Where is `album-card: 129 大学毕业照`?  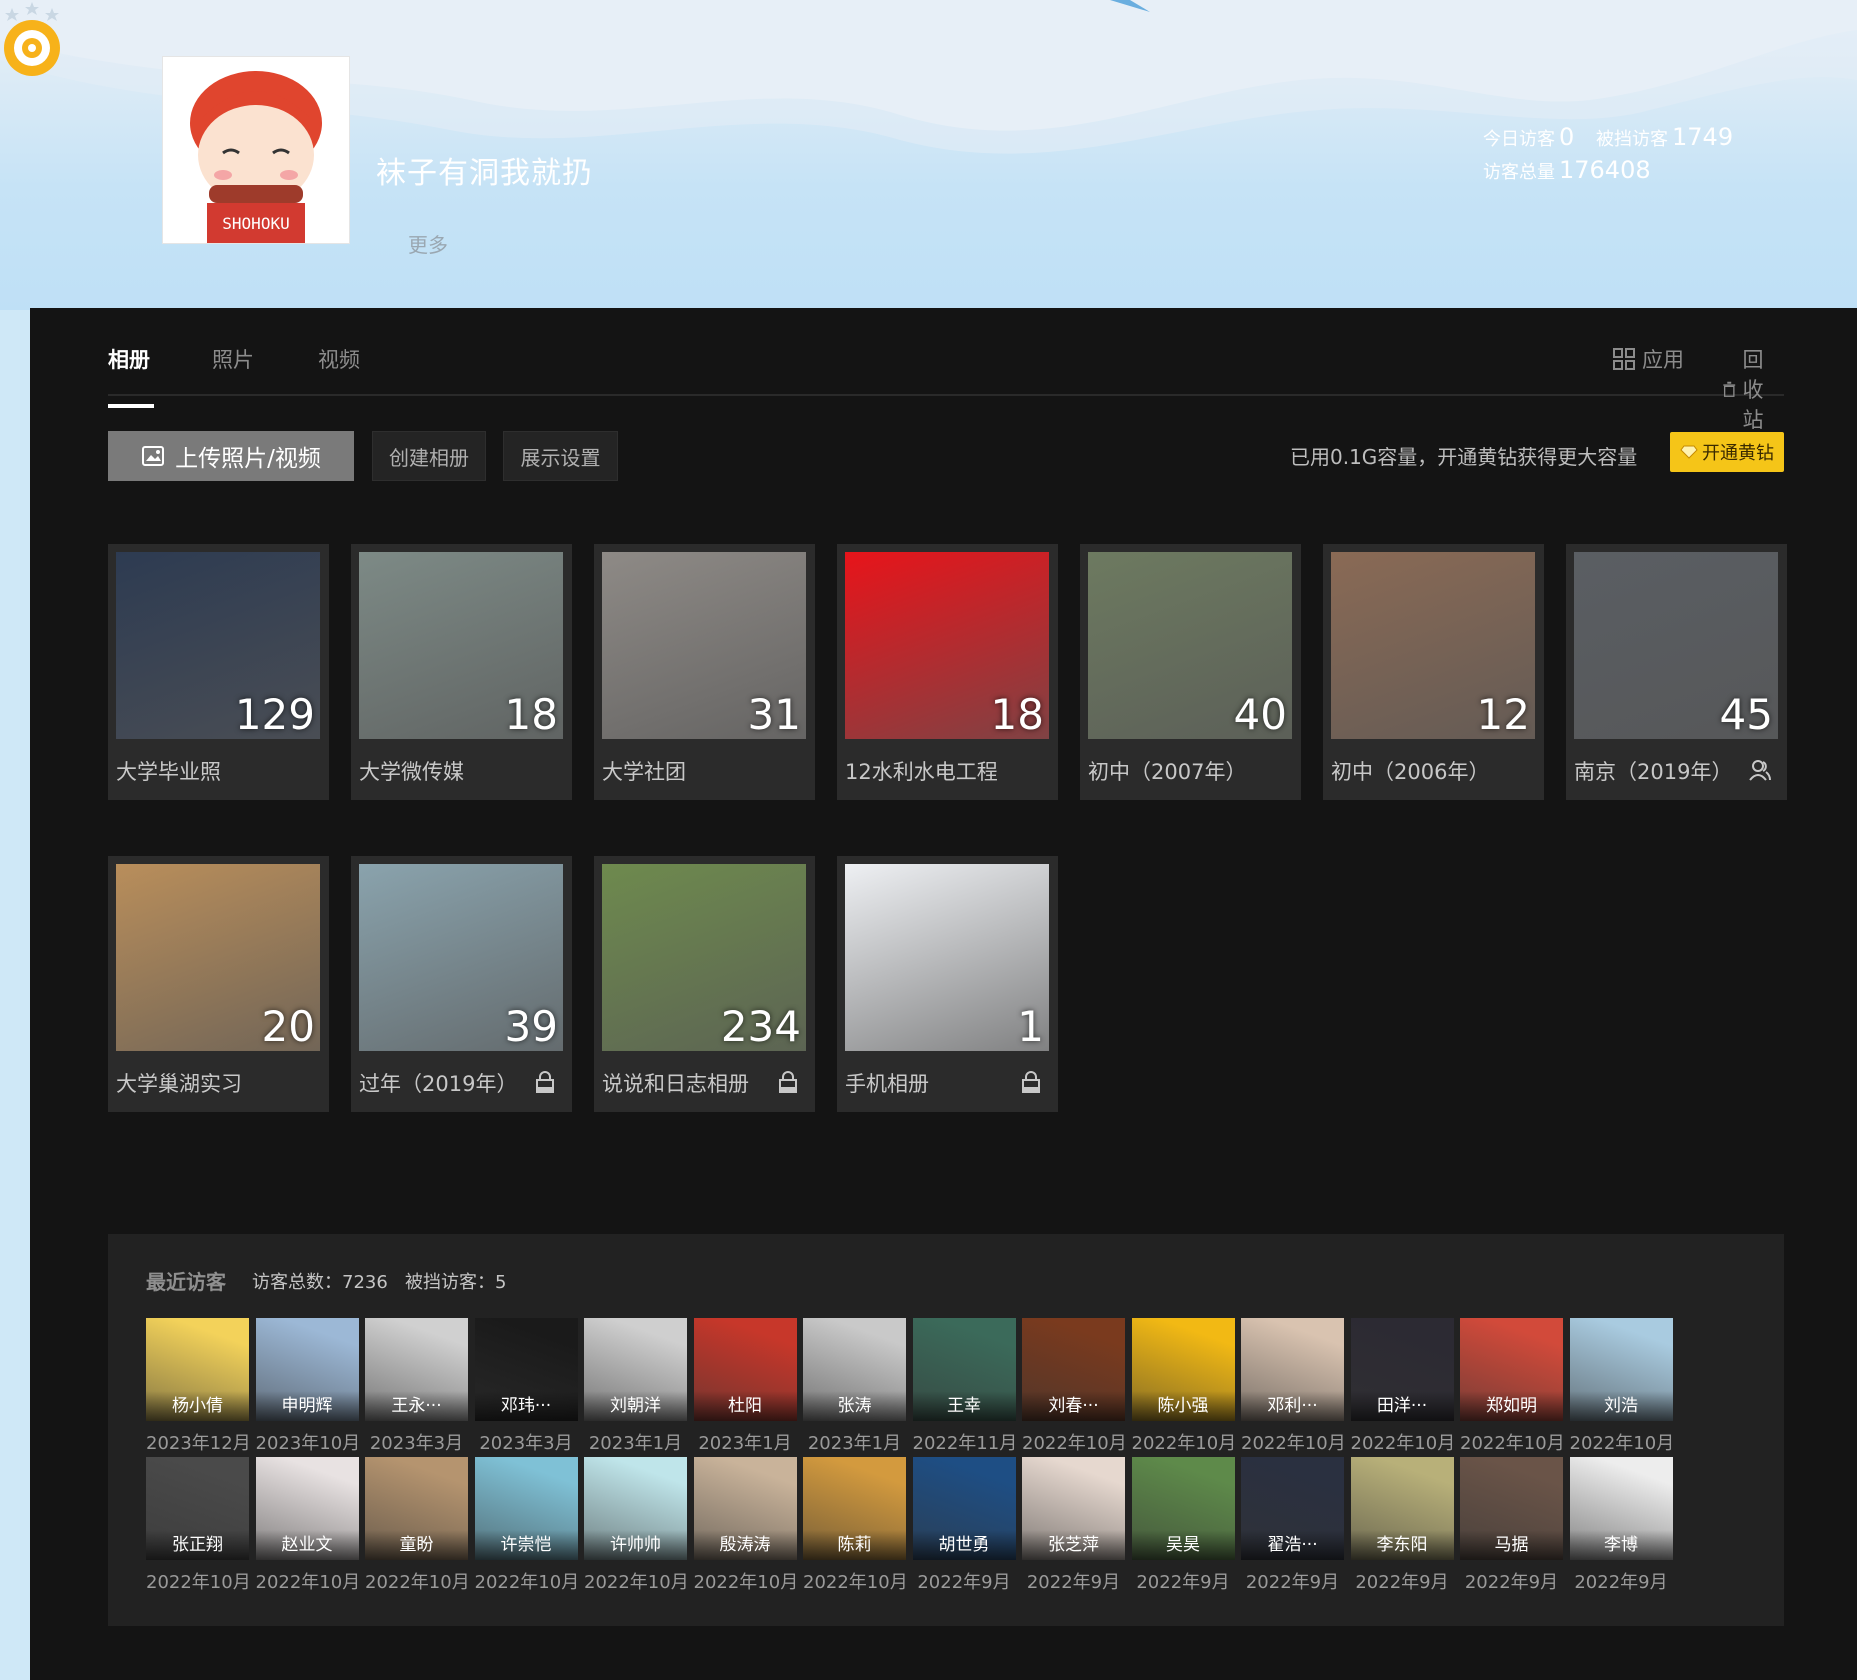
album-card: 129 大学毕业照 is located at coordinates (218, 672).